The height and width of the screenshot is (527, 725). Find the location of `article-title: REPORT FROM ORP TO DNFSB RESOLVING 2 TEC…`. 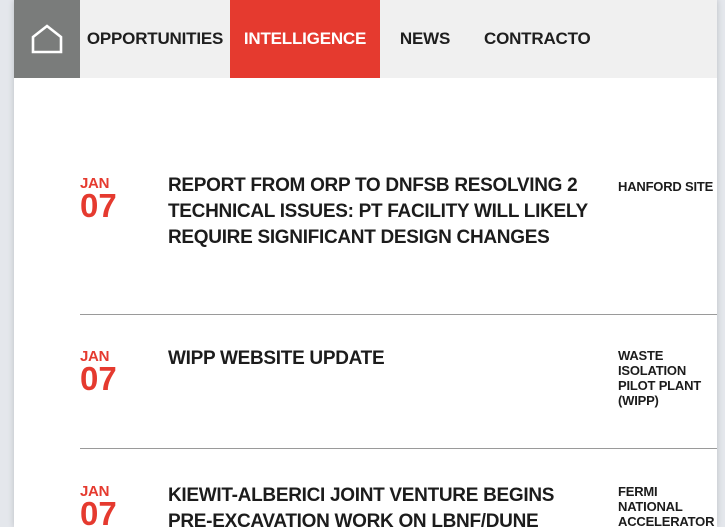

article-title: REPORT FROM ORP TO DNFSB RESOLVING 2 TEC… is located at coordinates (378, 212).